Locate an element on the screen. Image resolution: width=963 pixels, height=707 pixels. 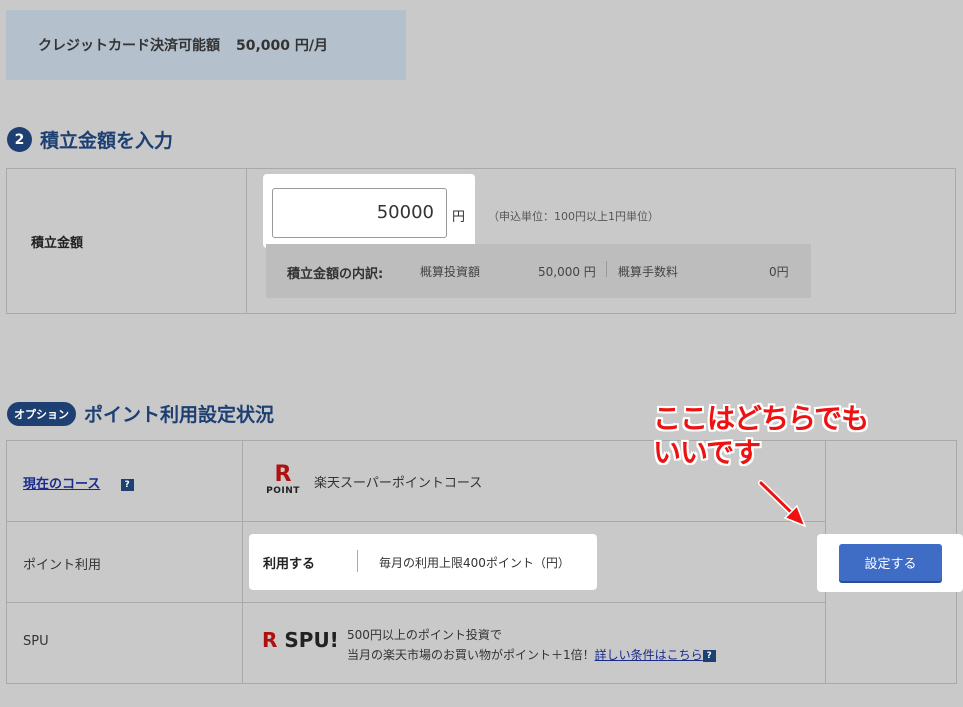
amount-input: 50000 is located at coordinates (359, 213).